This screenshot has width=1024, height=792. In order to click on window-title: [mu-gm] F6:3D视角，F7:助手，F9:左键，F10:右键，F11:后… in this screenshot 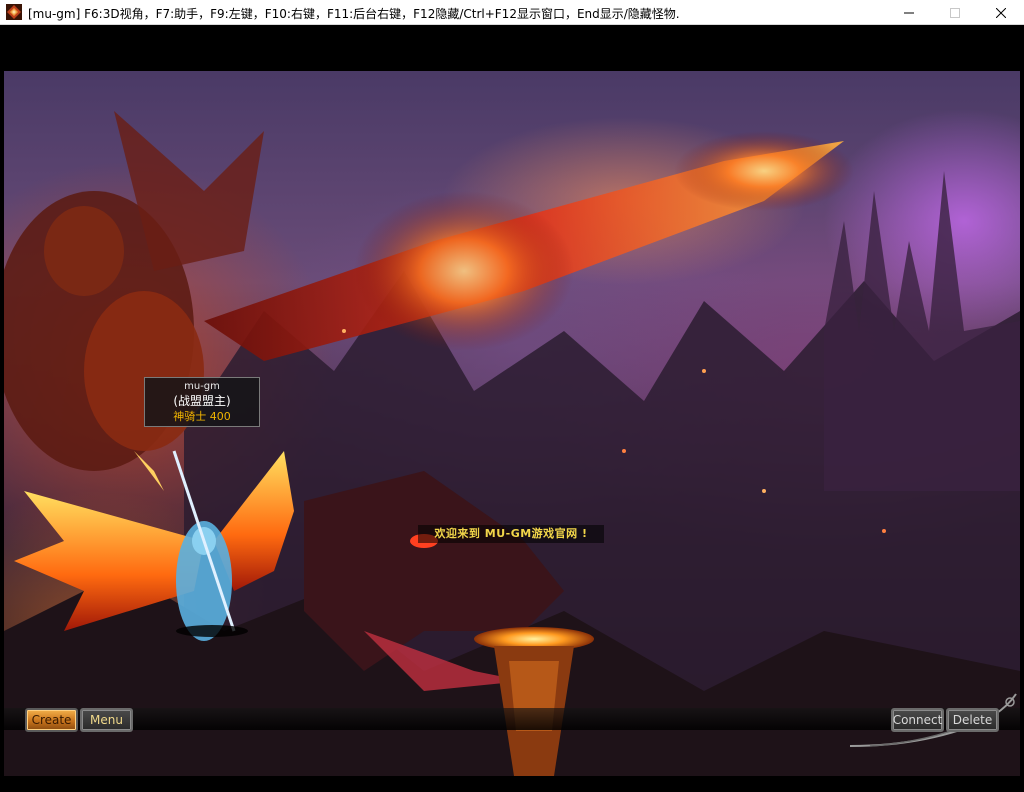, I will do `click(354, 14)`.